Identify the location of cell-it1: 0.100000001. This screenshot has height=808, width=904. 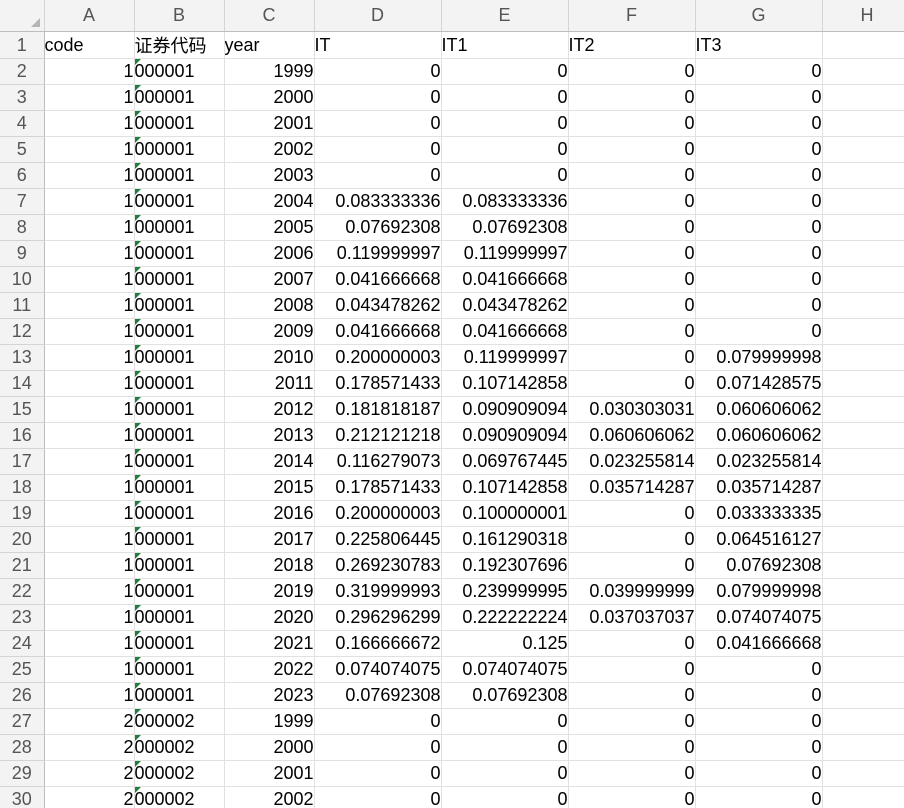
(505, 513).